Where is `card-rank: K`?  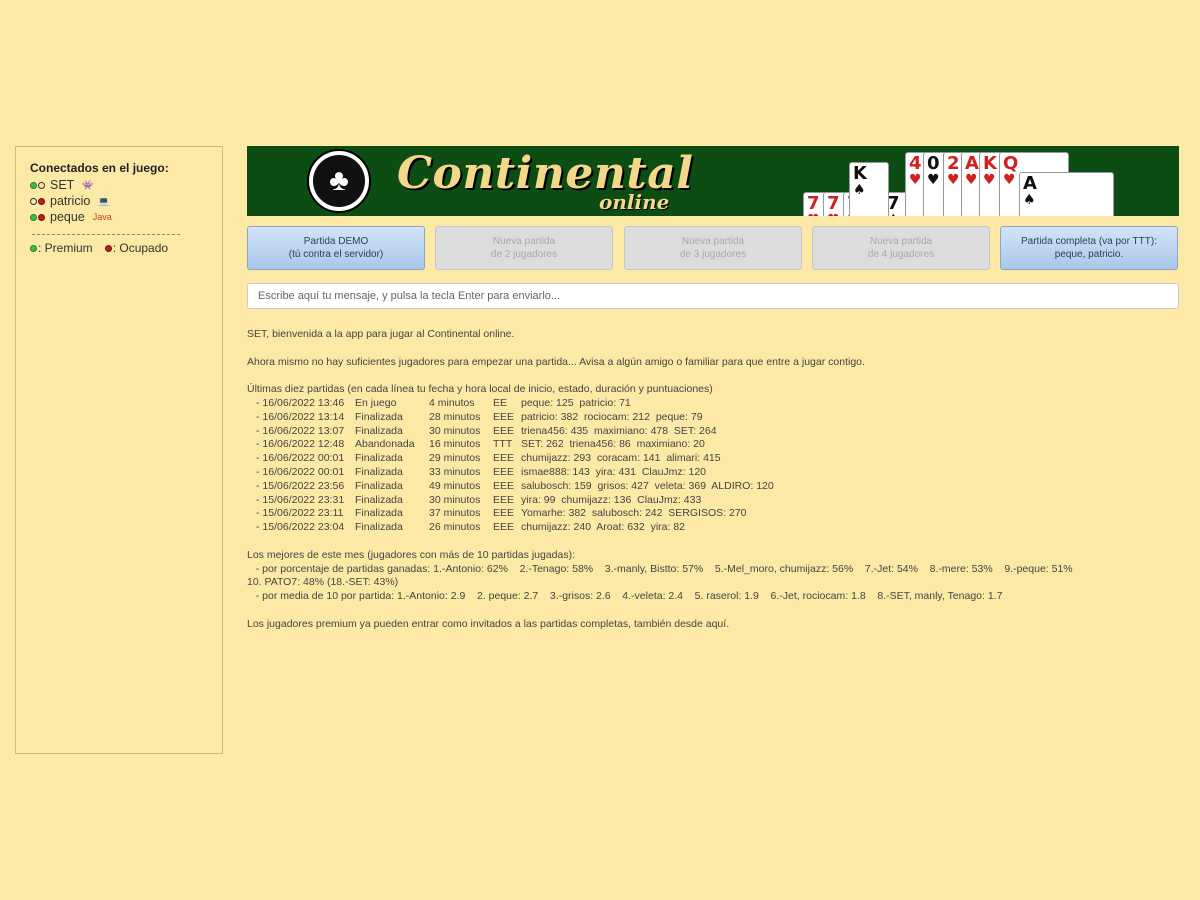 card-rank: K is located at coordinates (860, 173).